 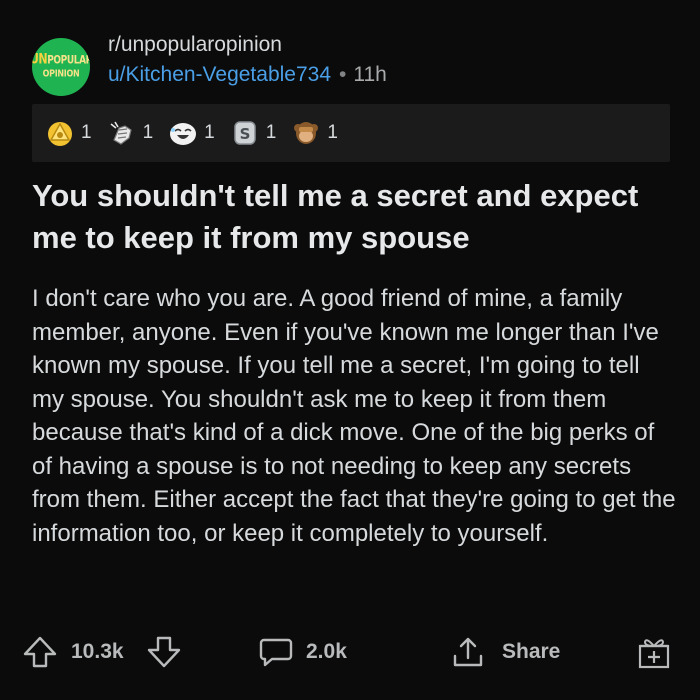 What do you see at coordinates (531, 651) in the screenshot?
I see `share-label: Share` at bounding box center [531, 651].